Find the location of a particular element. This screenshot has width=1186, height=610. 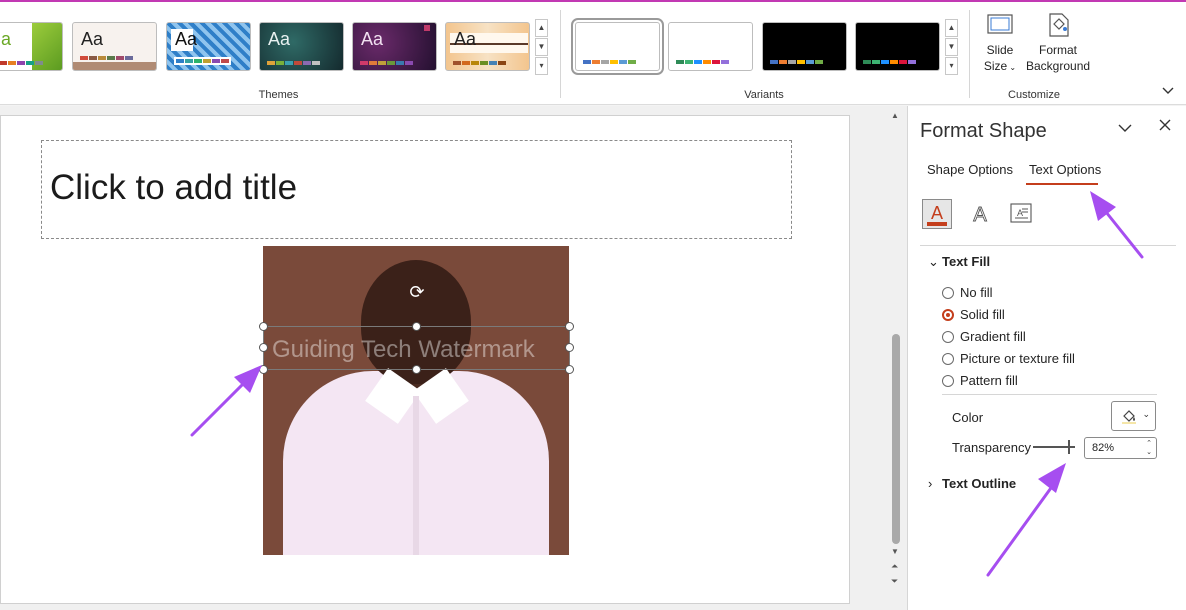

textbox-icon: A is located at coordinates (1021, 214).